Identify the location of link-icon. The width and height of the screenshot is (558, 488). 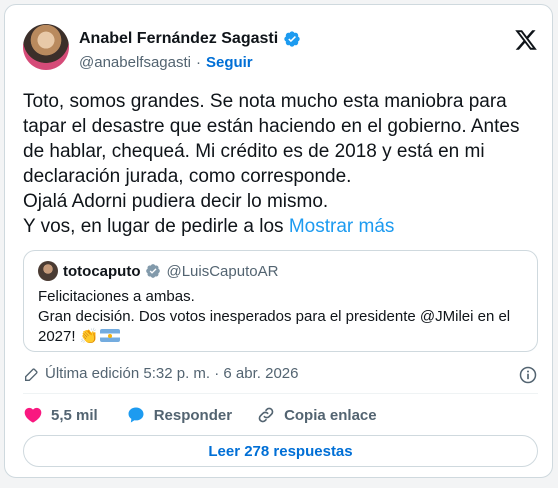
(266, 415).